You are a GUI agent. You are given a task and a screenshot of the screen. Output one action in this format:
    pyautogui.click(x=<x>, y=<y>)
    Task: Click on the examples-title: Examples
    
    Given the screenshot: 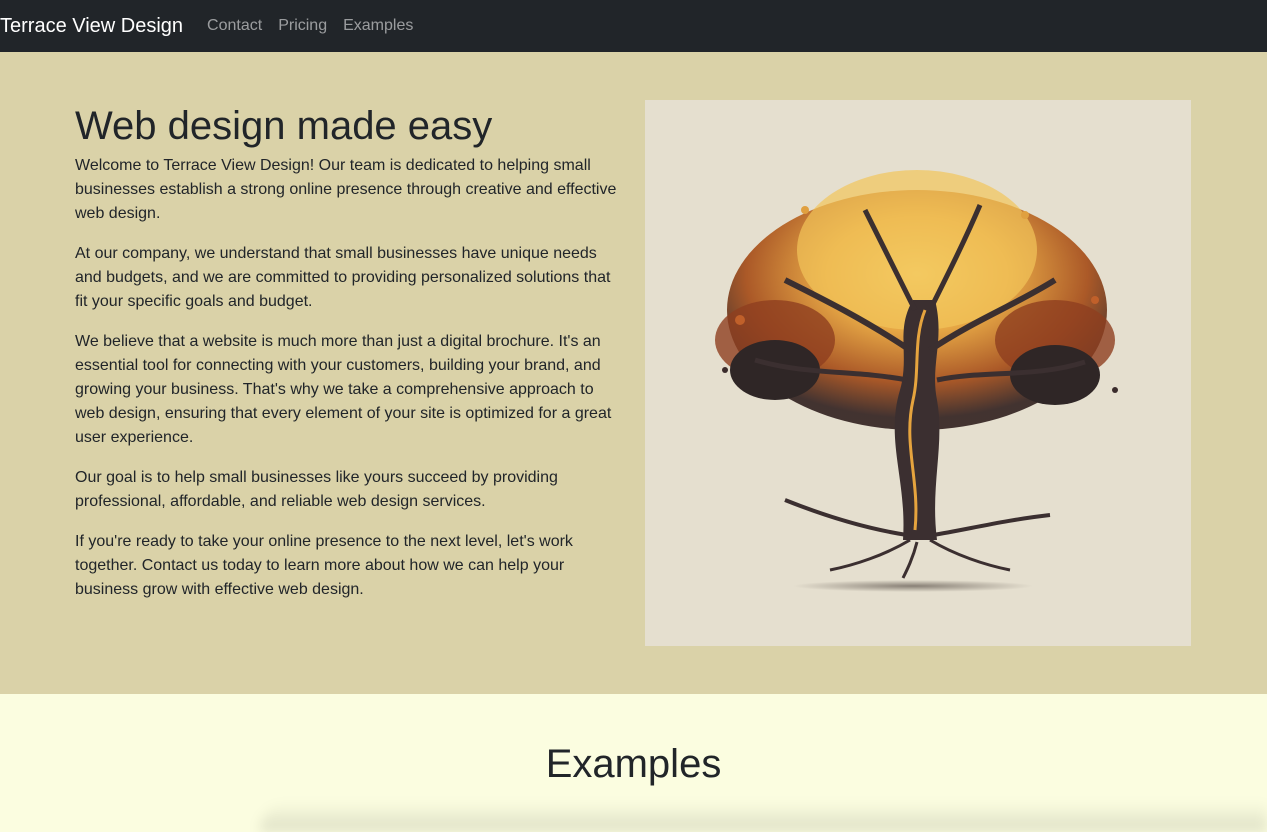 What is the action you would take?
    pyautogui.click(x=633, y=764)
    